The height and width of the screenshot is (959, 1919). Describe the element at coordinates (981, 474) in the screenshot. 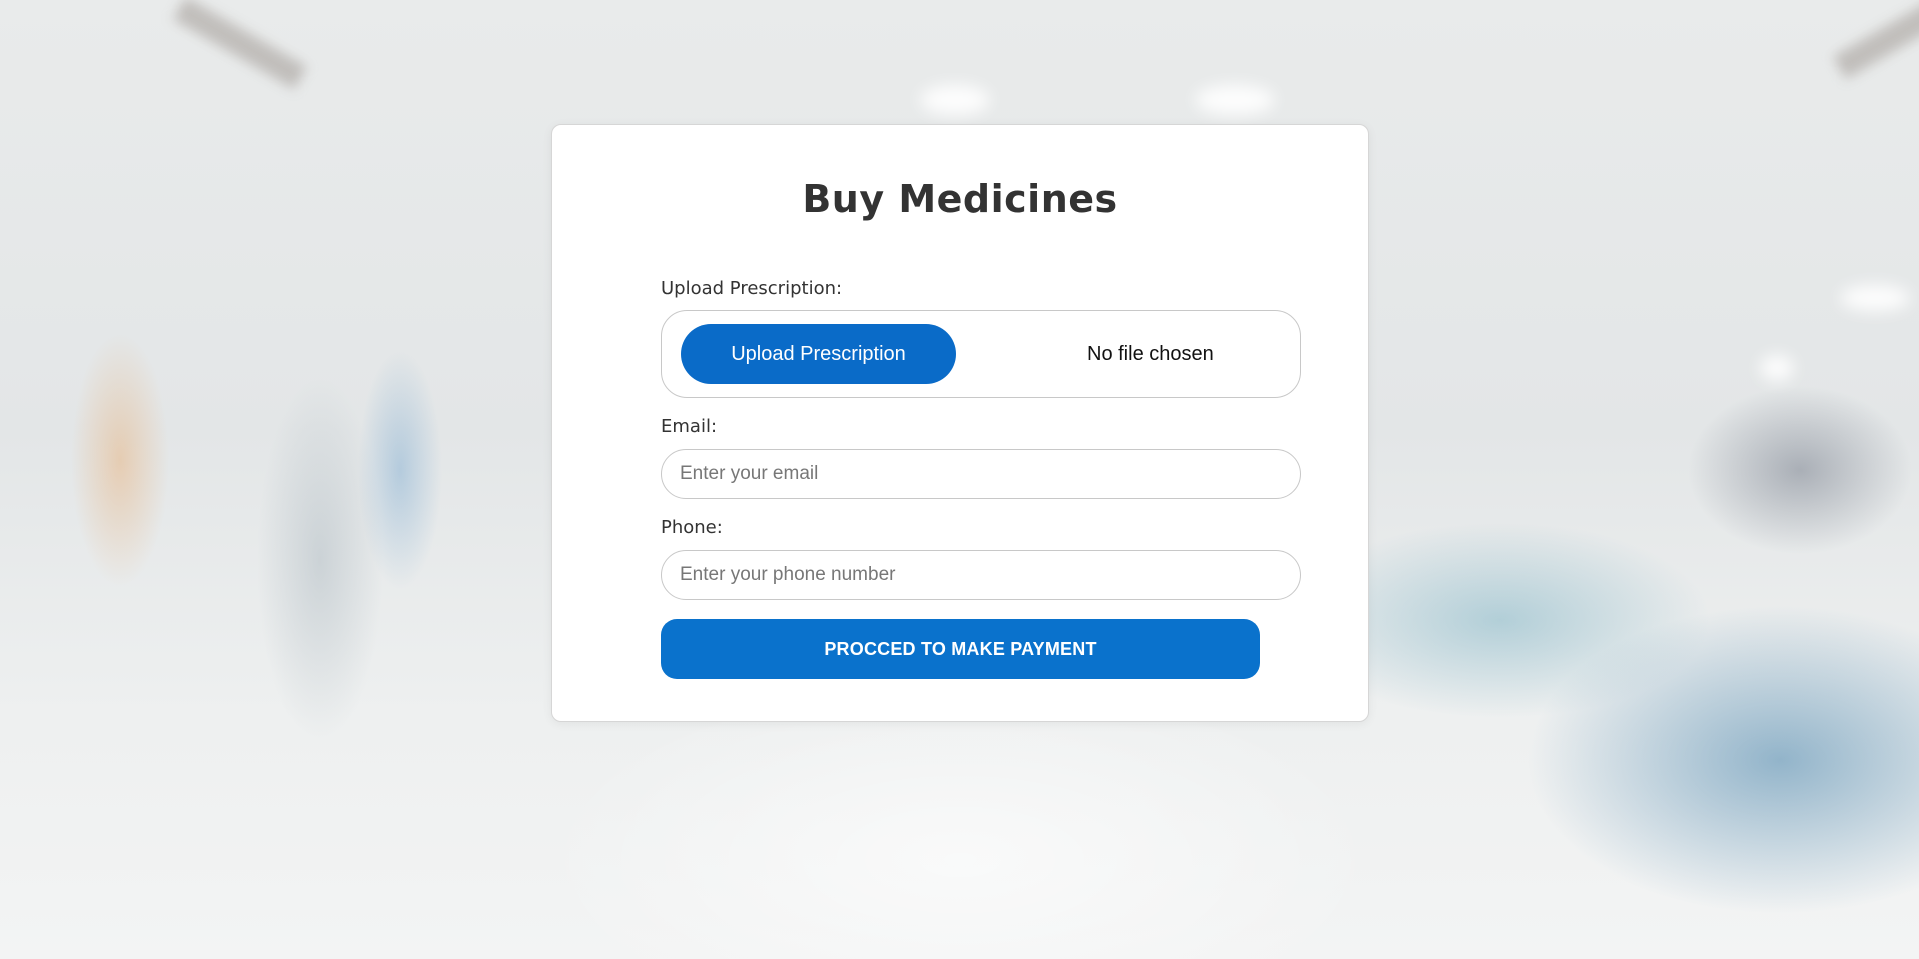

I see `email-field` at that location.